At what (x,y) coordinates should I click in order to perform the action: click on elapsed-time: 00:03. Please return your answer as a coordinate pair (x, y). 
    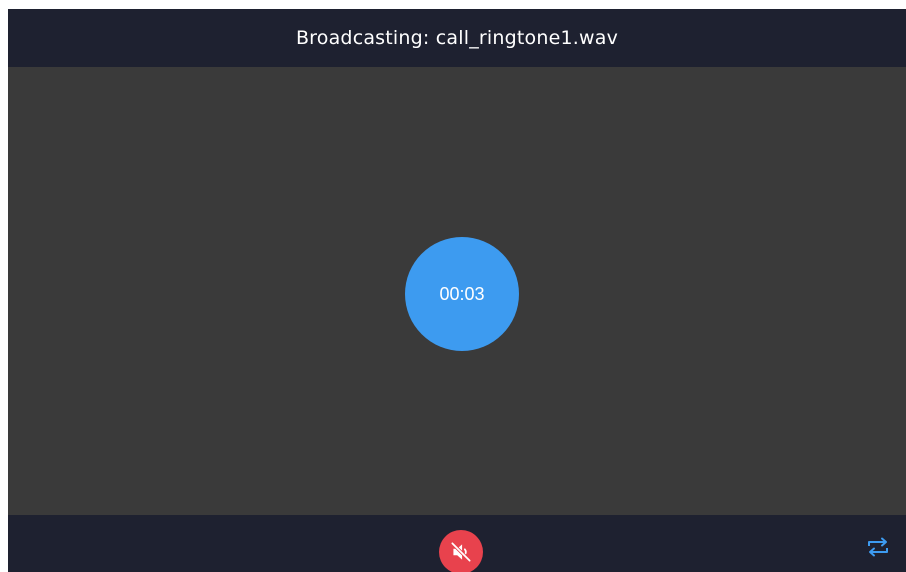
    Looking at the image, I should click on (462, 293).